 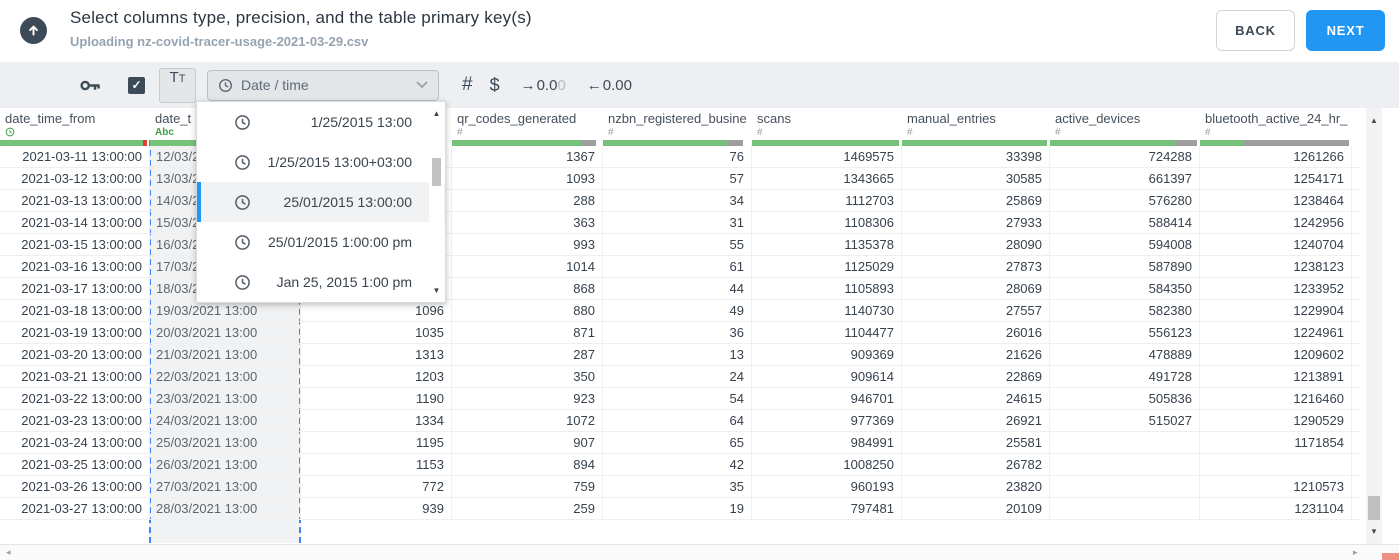 I want to click on number-type-button: #, so click(x=467, y=85).